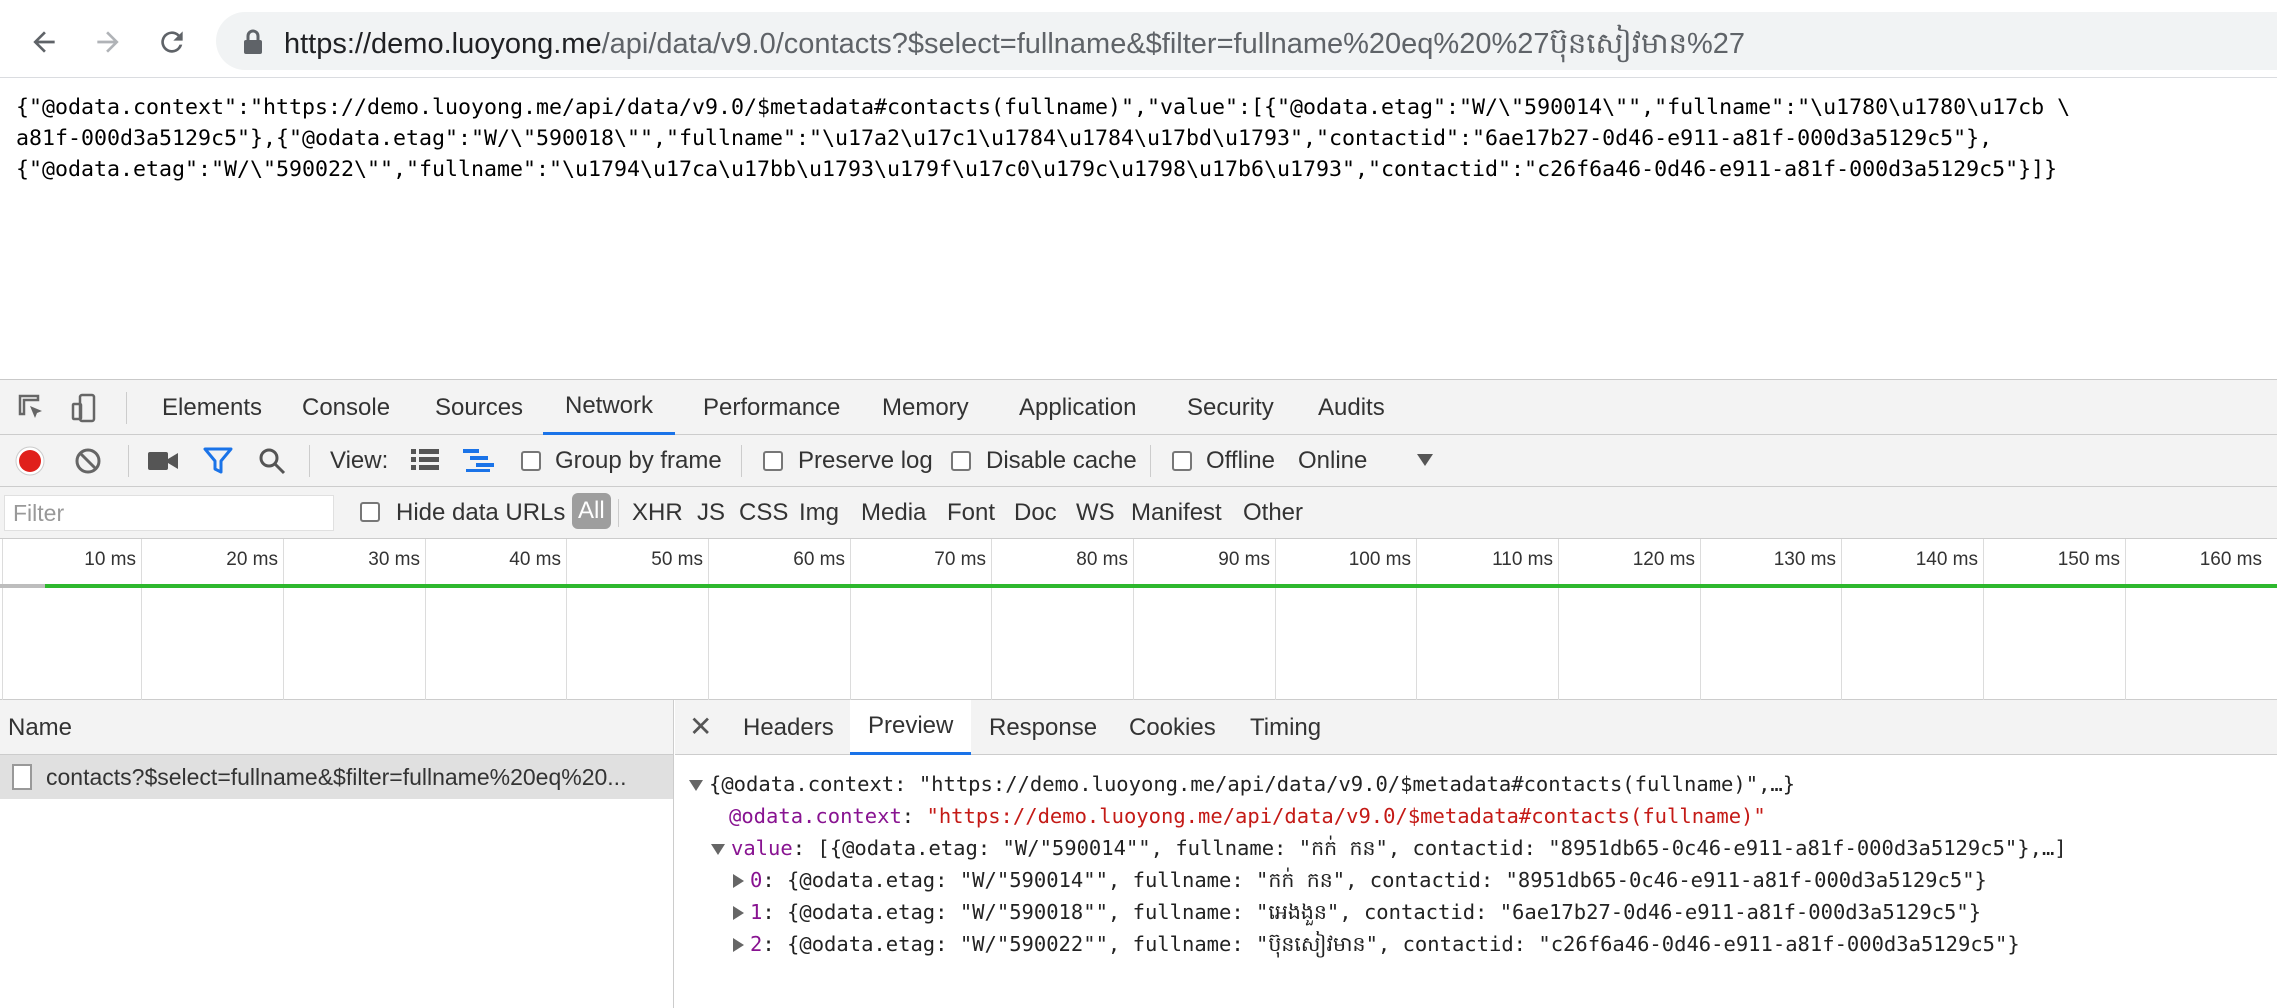 The image size is (2277, 1008). What do you see at coordinates (212, 407) in the screenshot?
I see `tab-elements: Elements` at bounding box center [212, 407].